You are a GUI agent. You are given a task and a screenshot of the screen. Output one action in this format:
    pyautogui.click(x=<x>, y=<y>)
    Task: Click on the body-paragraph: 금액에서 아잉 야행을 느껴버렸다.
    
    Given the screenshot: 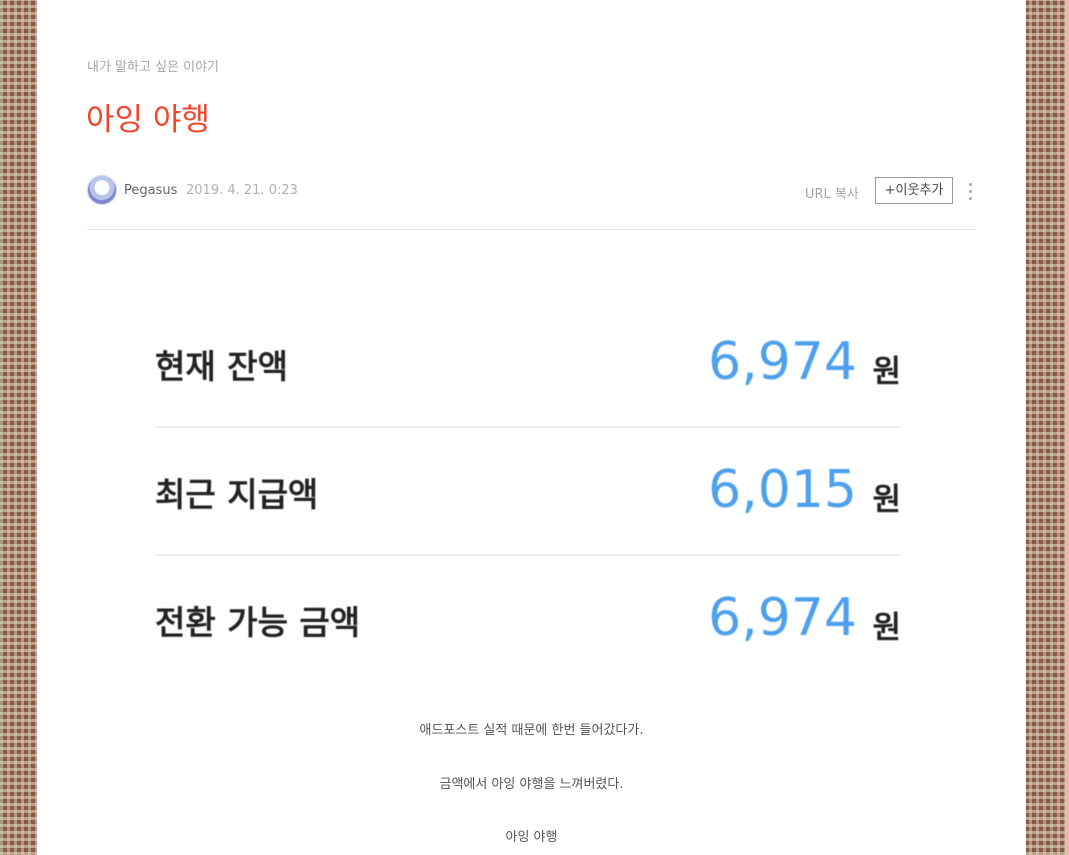 What is the action you would take?
    pyautogui.click(x=531, y=784)
    